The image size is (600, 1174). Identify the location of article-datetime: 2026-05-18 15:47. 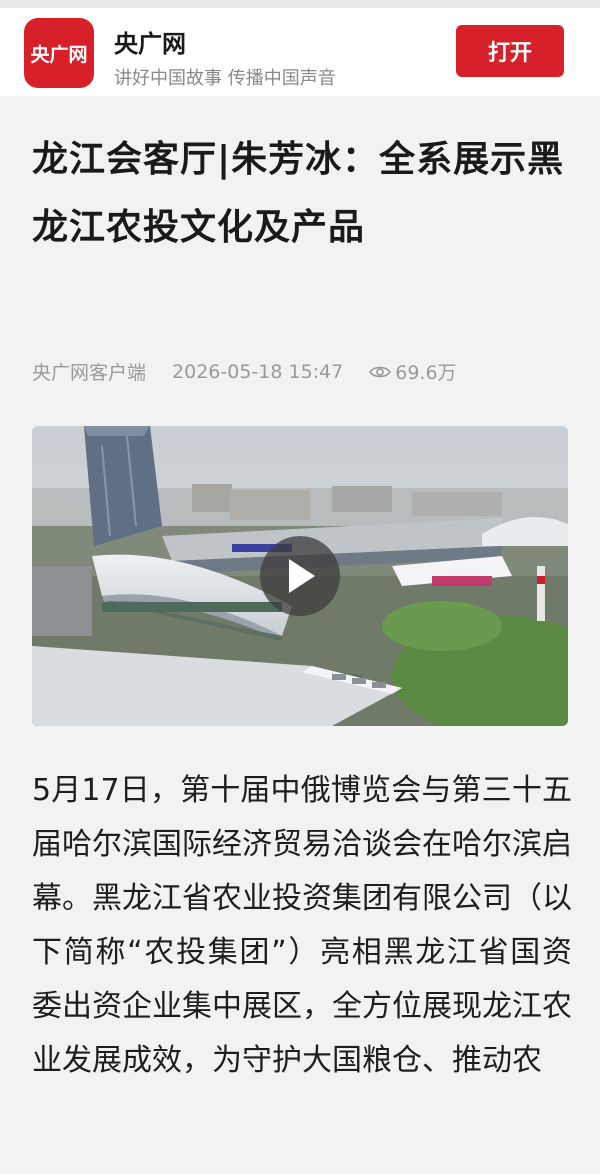
(258, 371).